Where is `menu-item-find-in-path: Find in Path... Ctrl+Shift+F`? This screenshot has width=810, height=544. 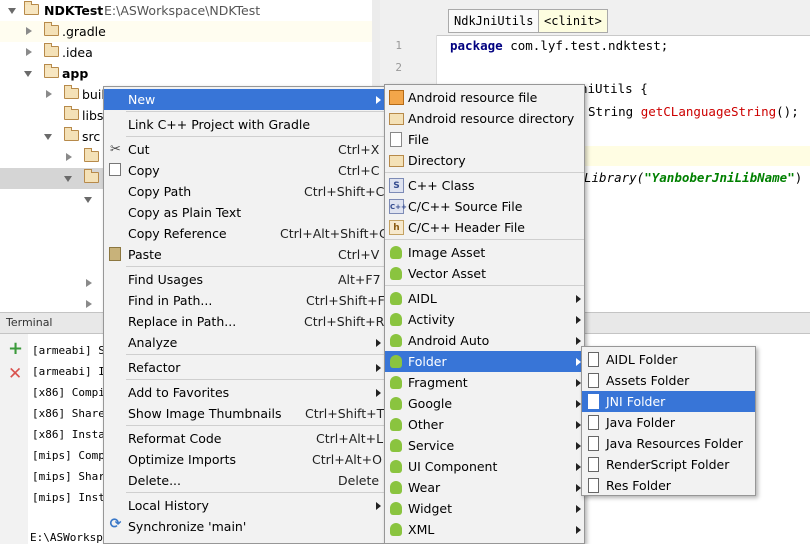
menu-item-find-in-path: Find in Path... Ctrl+Shift+F is located at coordinates (244, 300).